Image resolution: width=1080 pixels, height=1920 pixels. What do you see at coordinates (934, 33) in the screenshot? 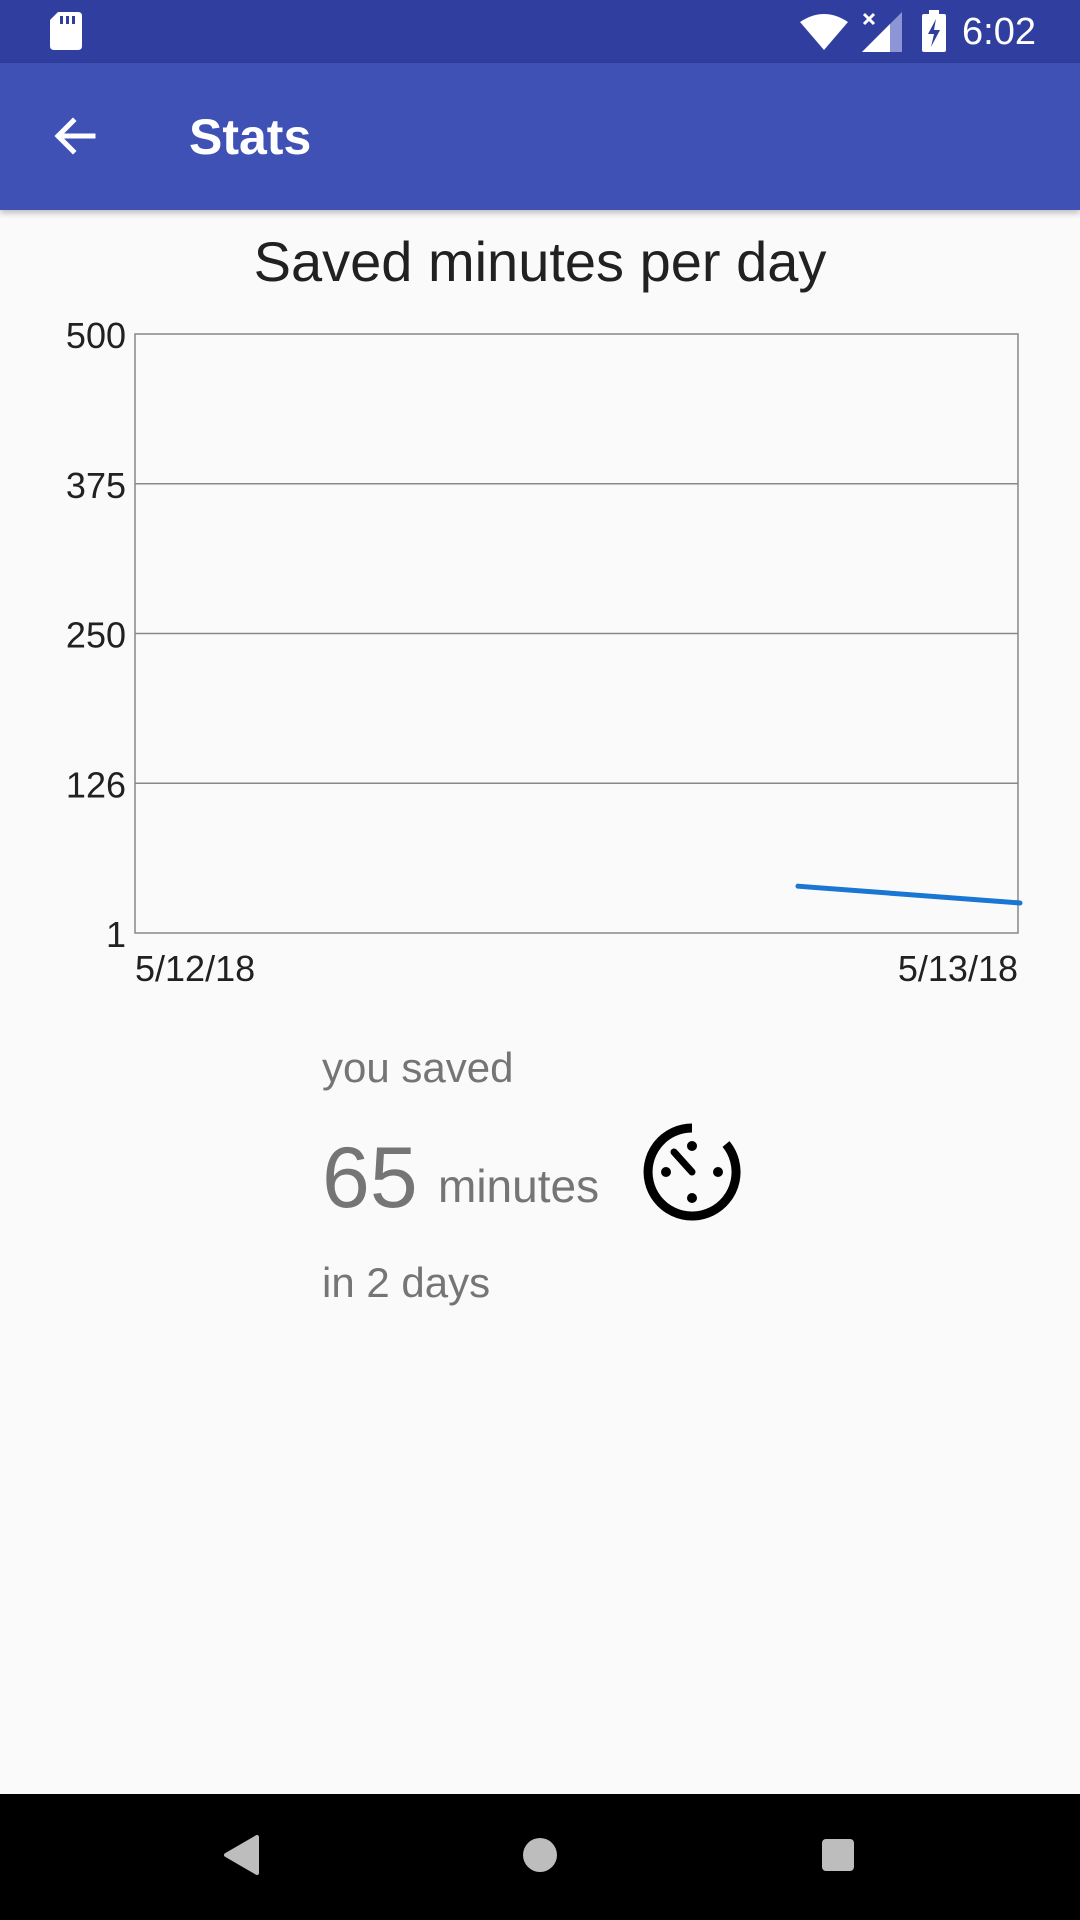
I see `battery-charging-icon` at bounding box center [934, 33].